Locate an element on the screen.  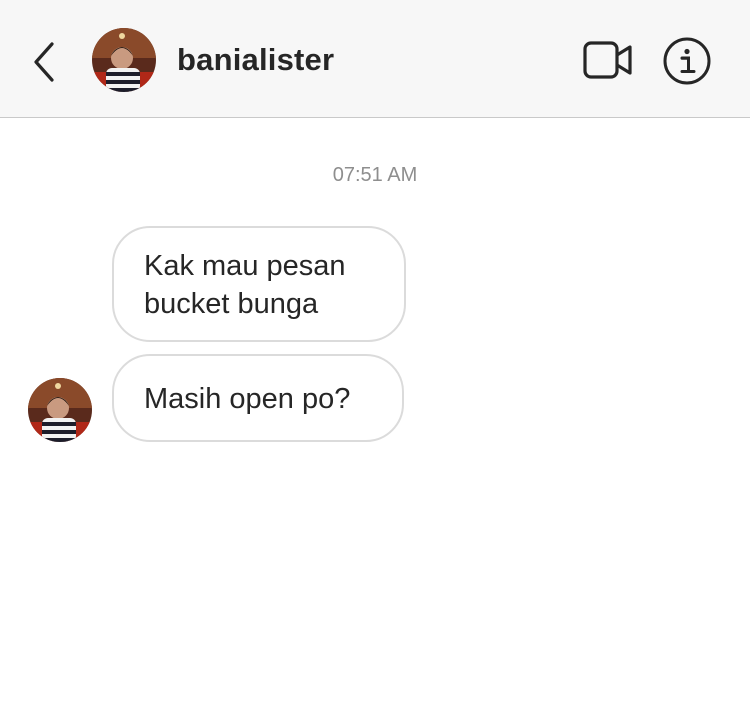
info-icon is located at coordinates (687, 61).